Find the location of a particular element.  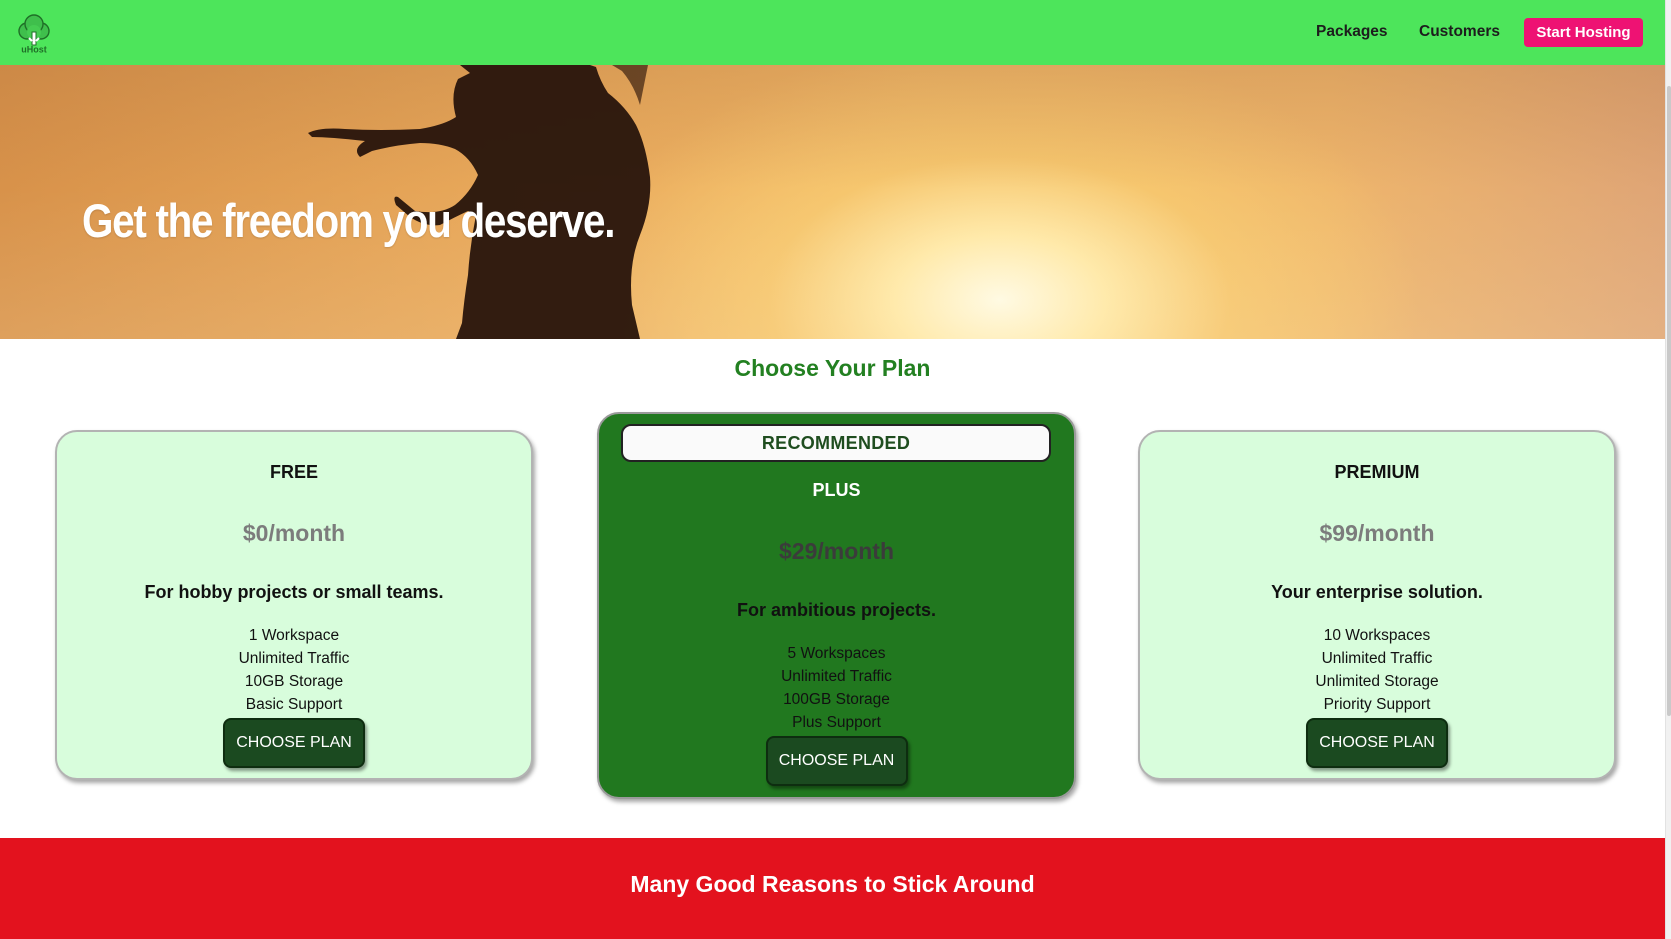

page-scrollbar is located at coordinates (1668, 469).